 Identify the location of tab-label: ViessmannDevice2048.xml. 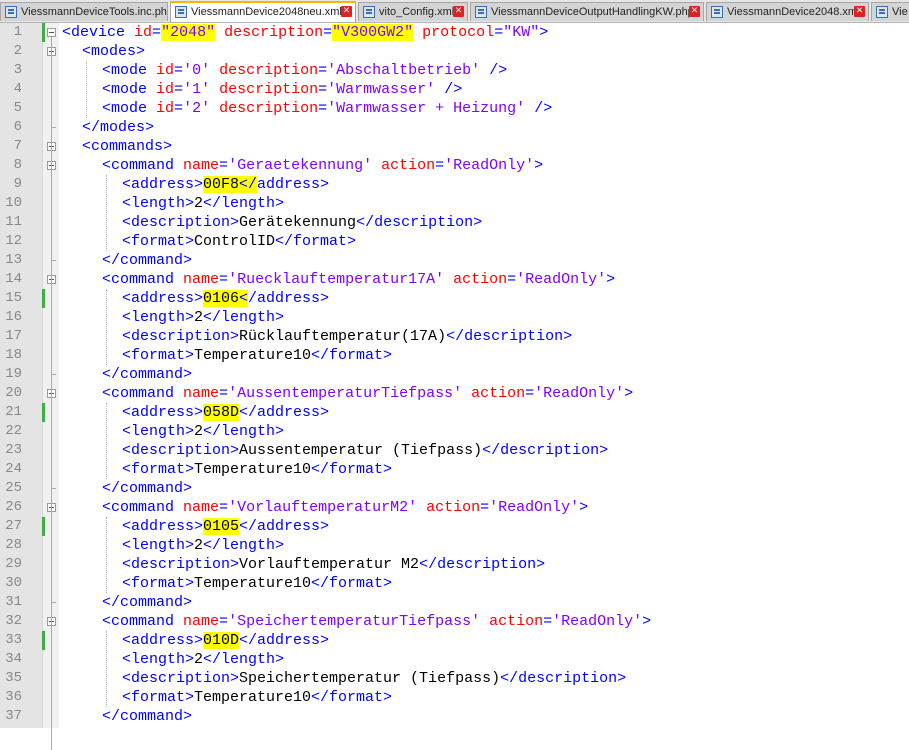
(793, 12).